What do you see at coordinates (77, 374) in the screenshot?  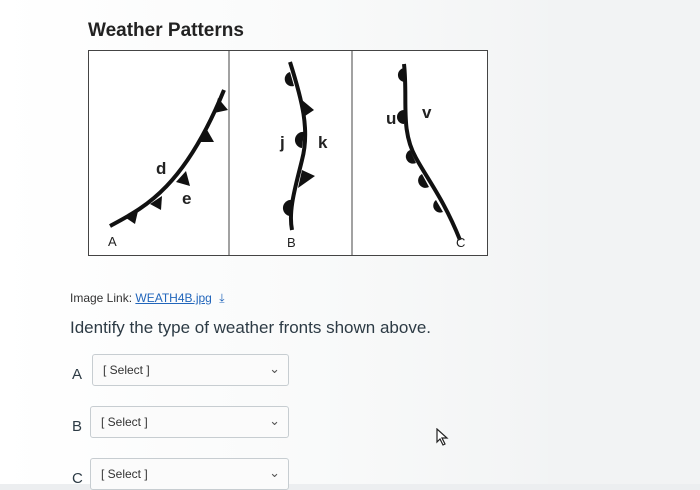 I see `answer-label-a: A` at bounding box center [77, 374].